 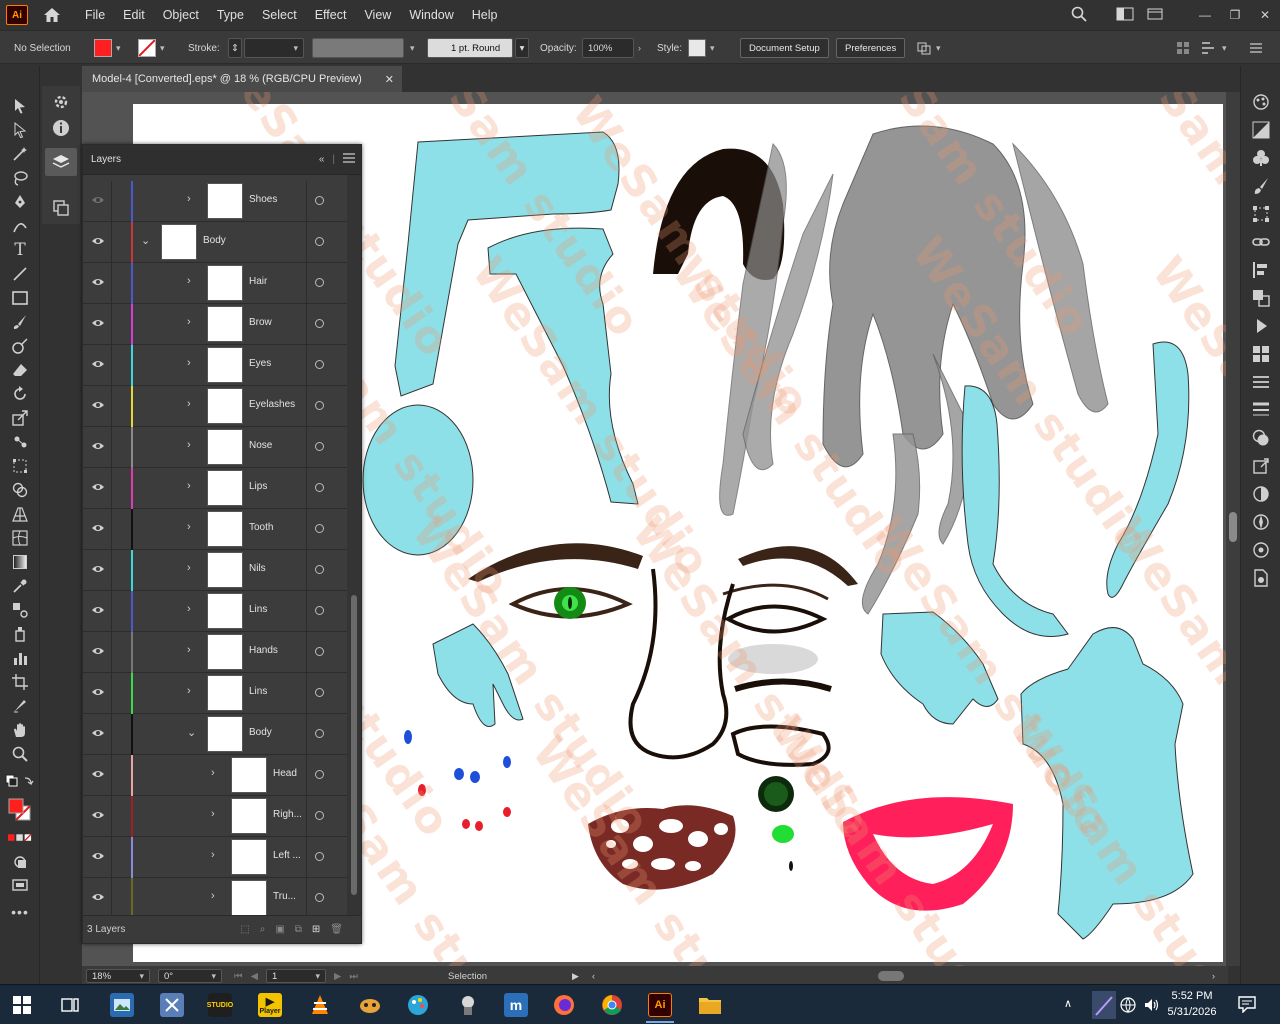 What do you see at coordinates (215, 693) in the screenshot?
I see `layer-row: › Lins` at bounding box center [215, 693].